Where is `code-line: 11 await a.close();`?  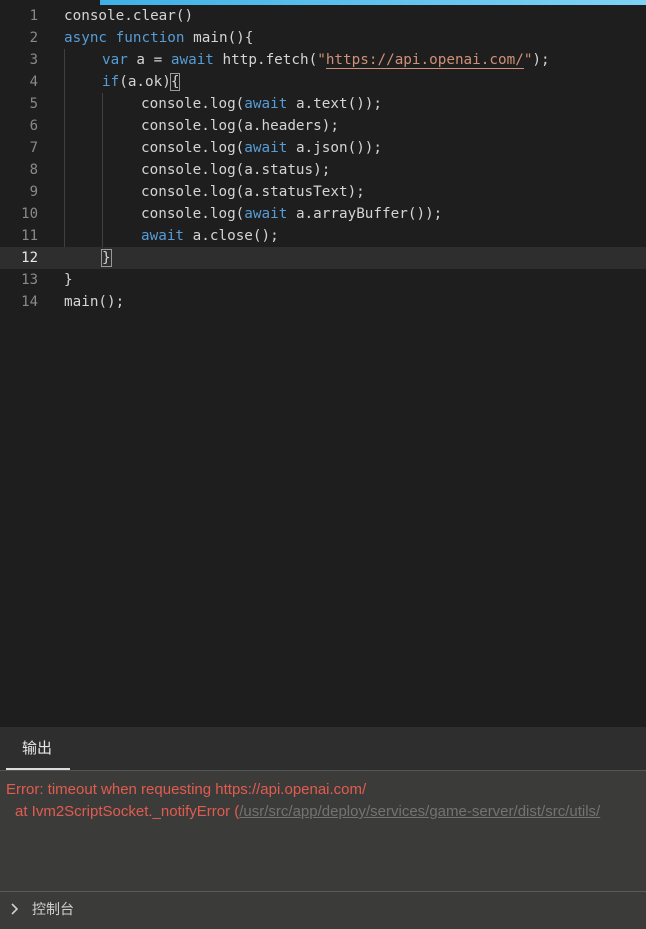
code-line: 11 await a.close(); is located at coordinates (323, 236).